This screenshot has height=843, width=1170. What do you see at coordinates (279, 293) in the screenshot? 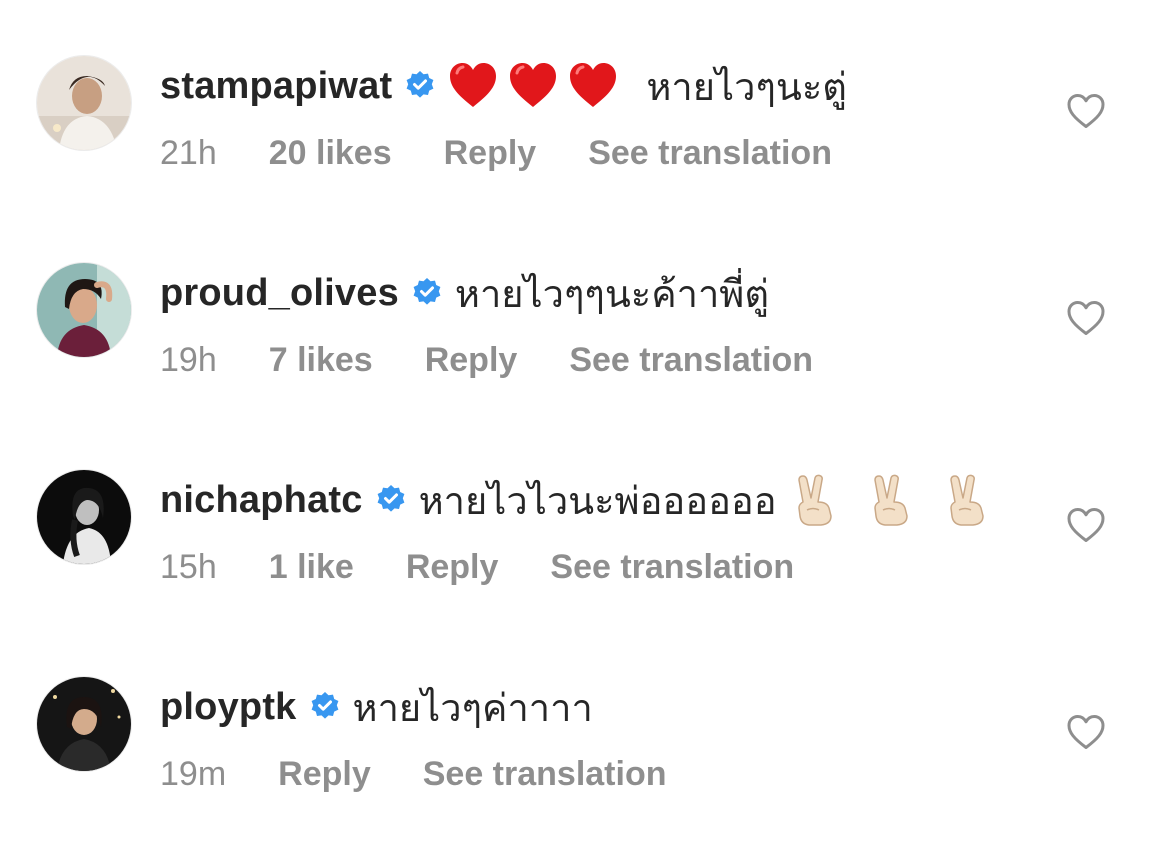
I see `username-link: proud_olives` at bounding box center [279, 293].